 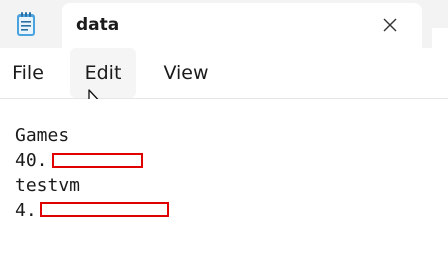 I want to click on tab-data: data, so click(x=242, y=25).